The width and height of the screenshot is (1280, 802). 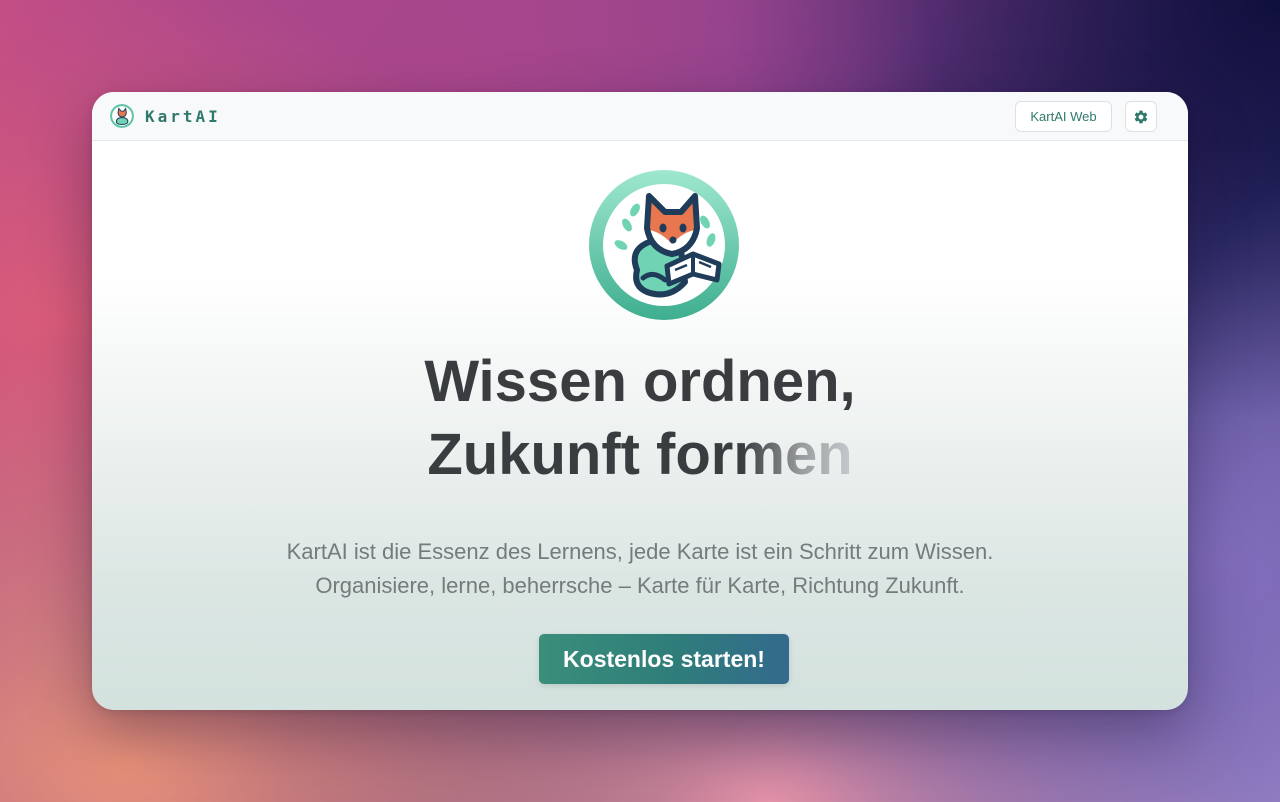 I want to click on fox-mascot-logo, so click(x=664, y=245).